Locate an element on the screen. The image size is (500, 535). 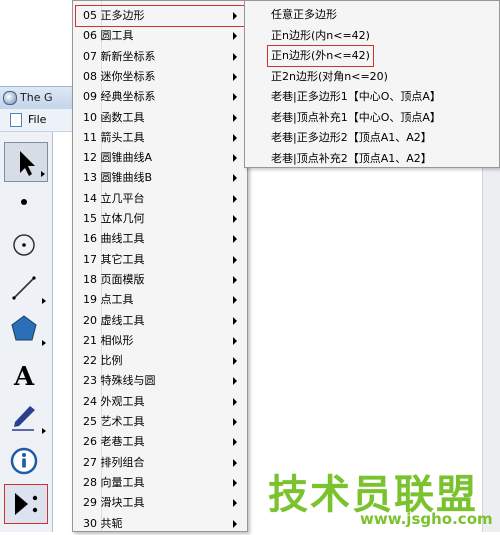
document-icon is located at coordinates (16, 120).